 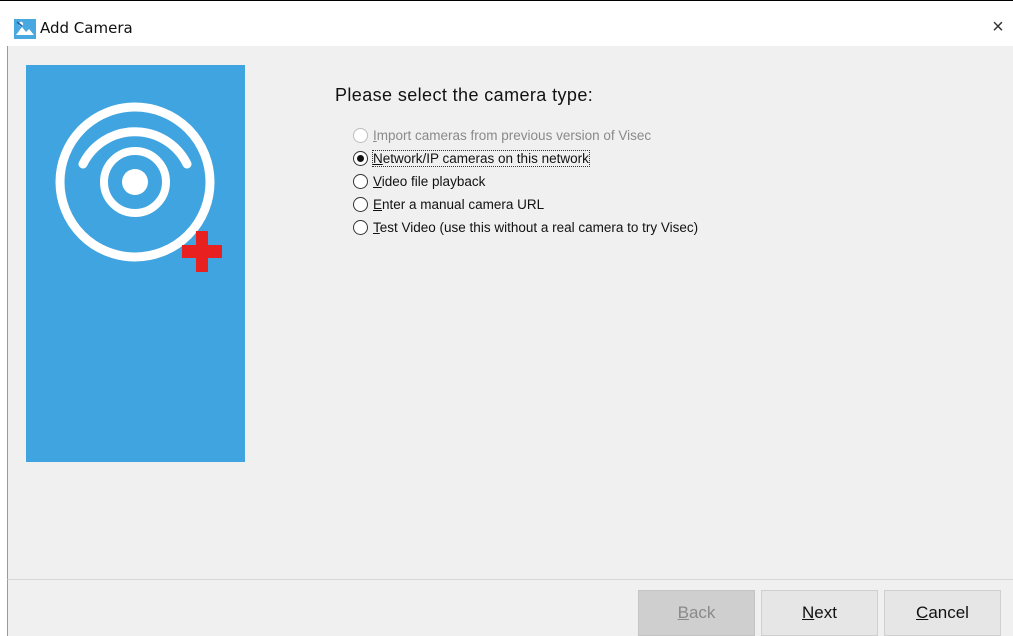 I want to click on radio-test-video, so click(x=360, y=227).